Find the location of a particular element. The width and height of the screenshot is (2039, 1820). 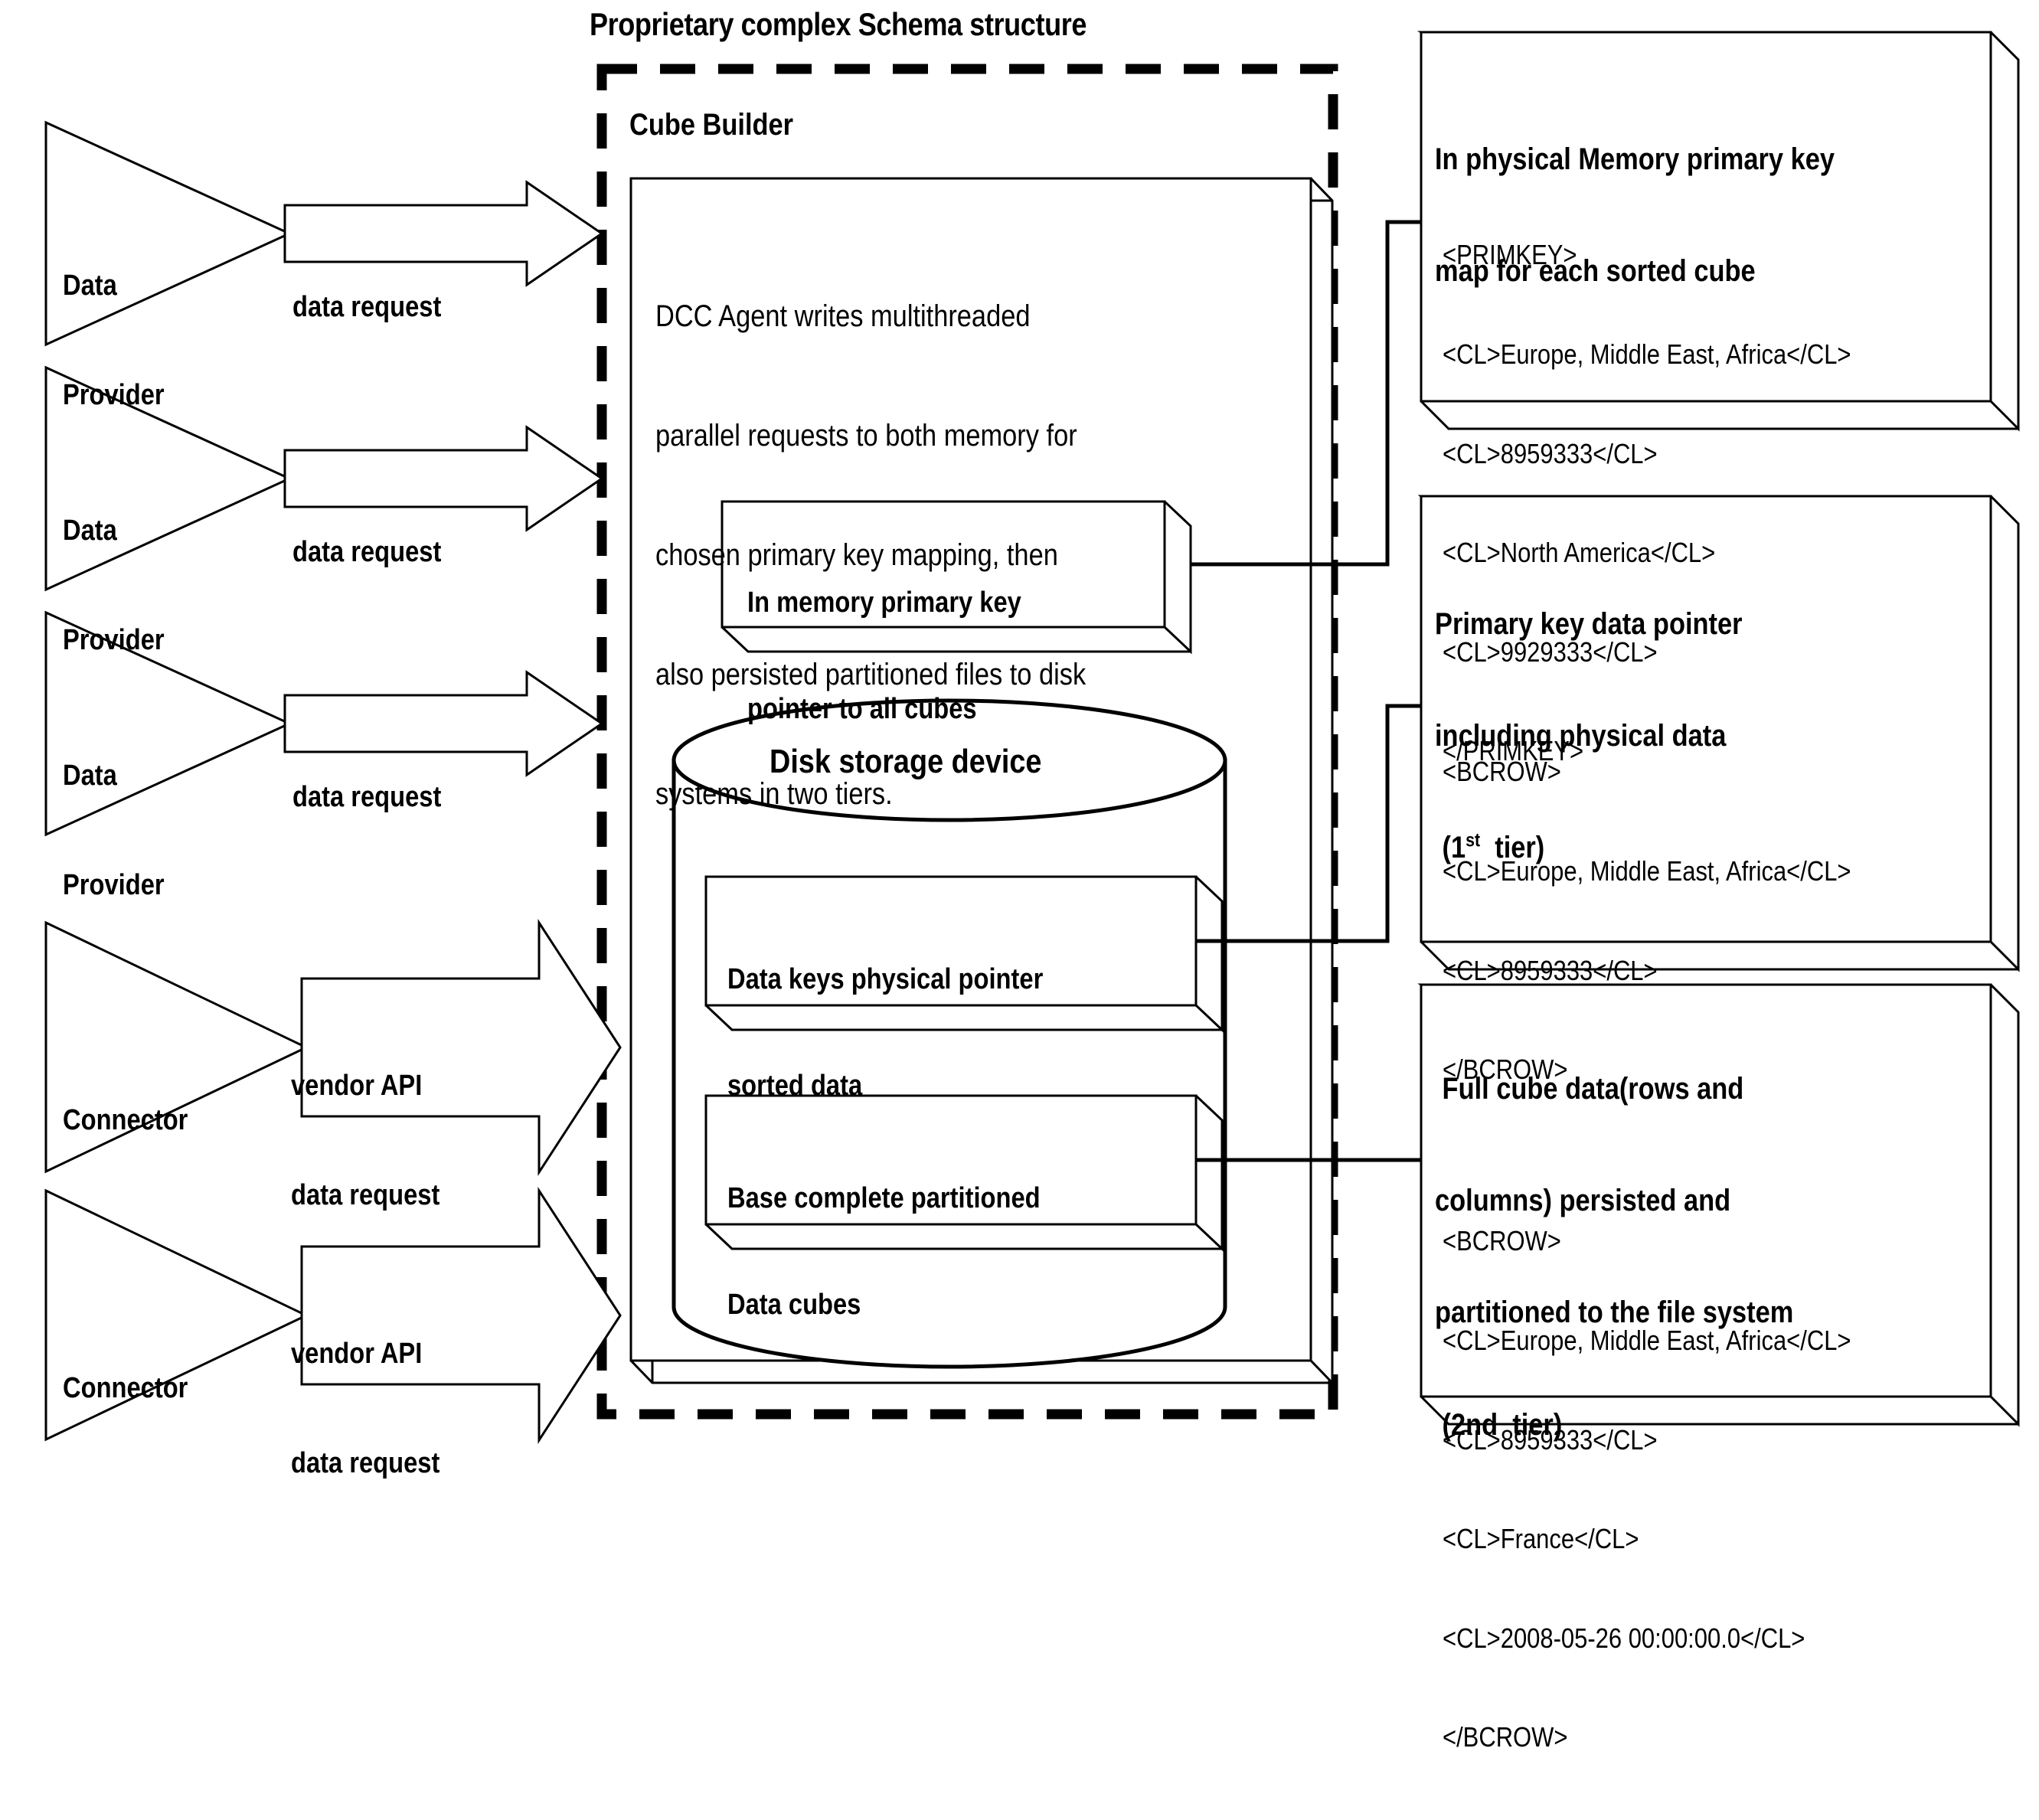

arrow-label-1: data request is located at coordinates (367, 552).